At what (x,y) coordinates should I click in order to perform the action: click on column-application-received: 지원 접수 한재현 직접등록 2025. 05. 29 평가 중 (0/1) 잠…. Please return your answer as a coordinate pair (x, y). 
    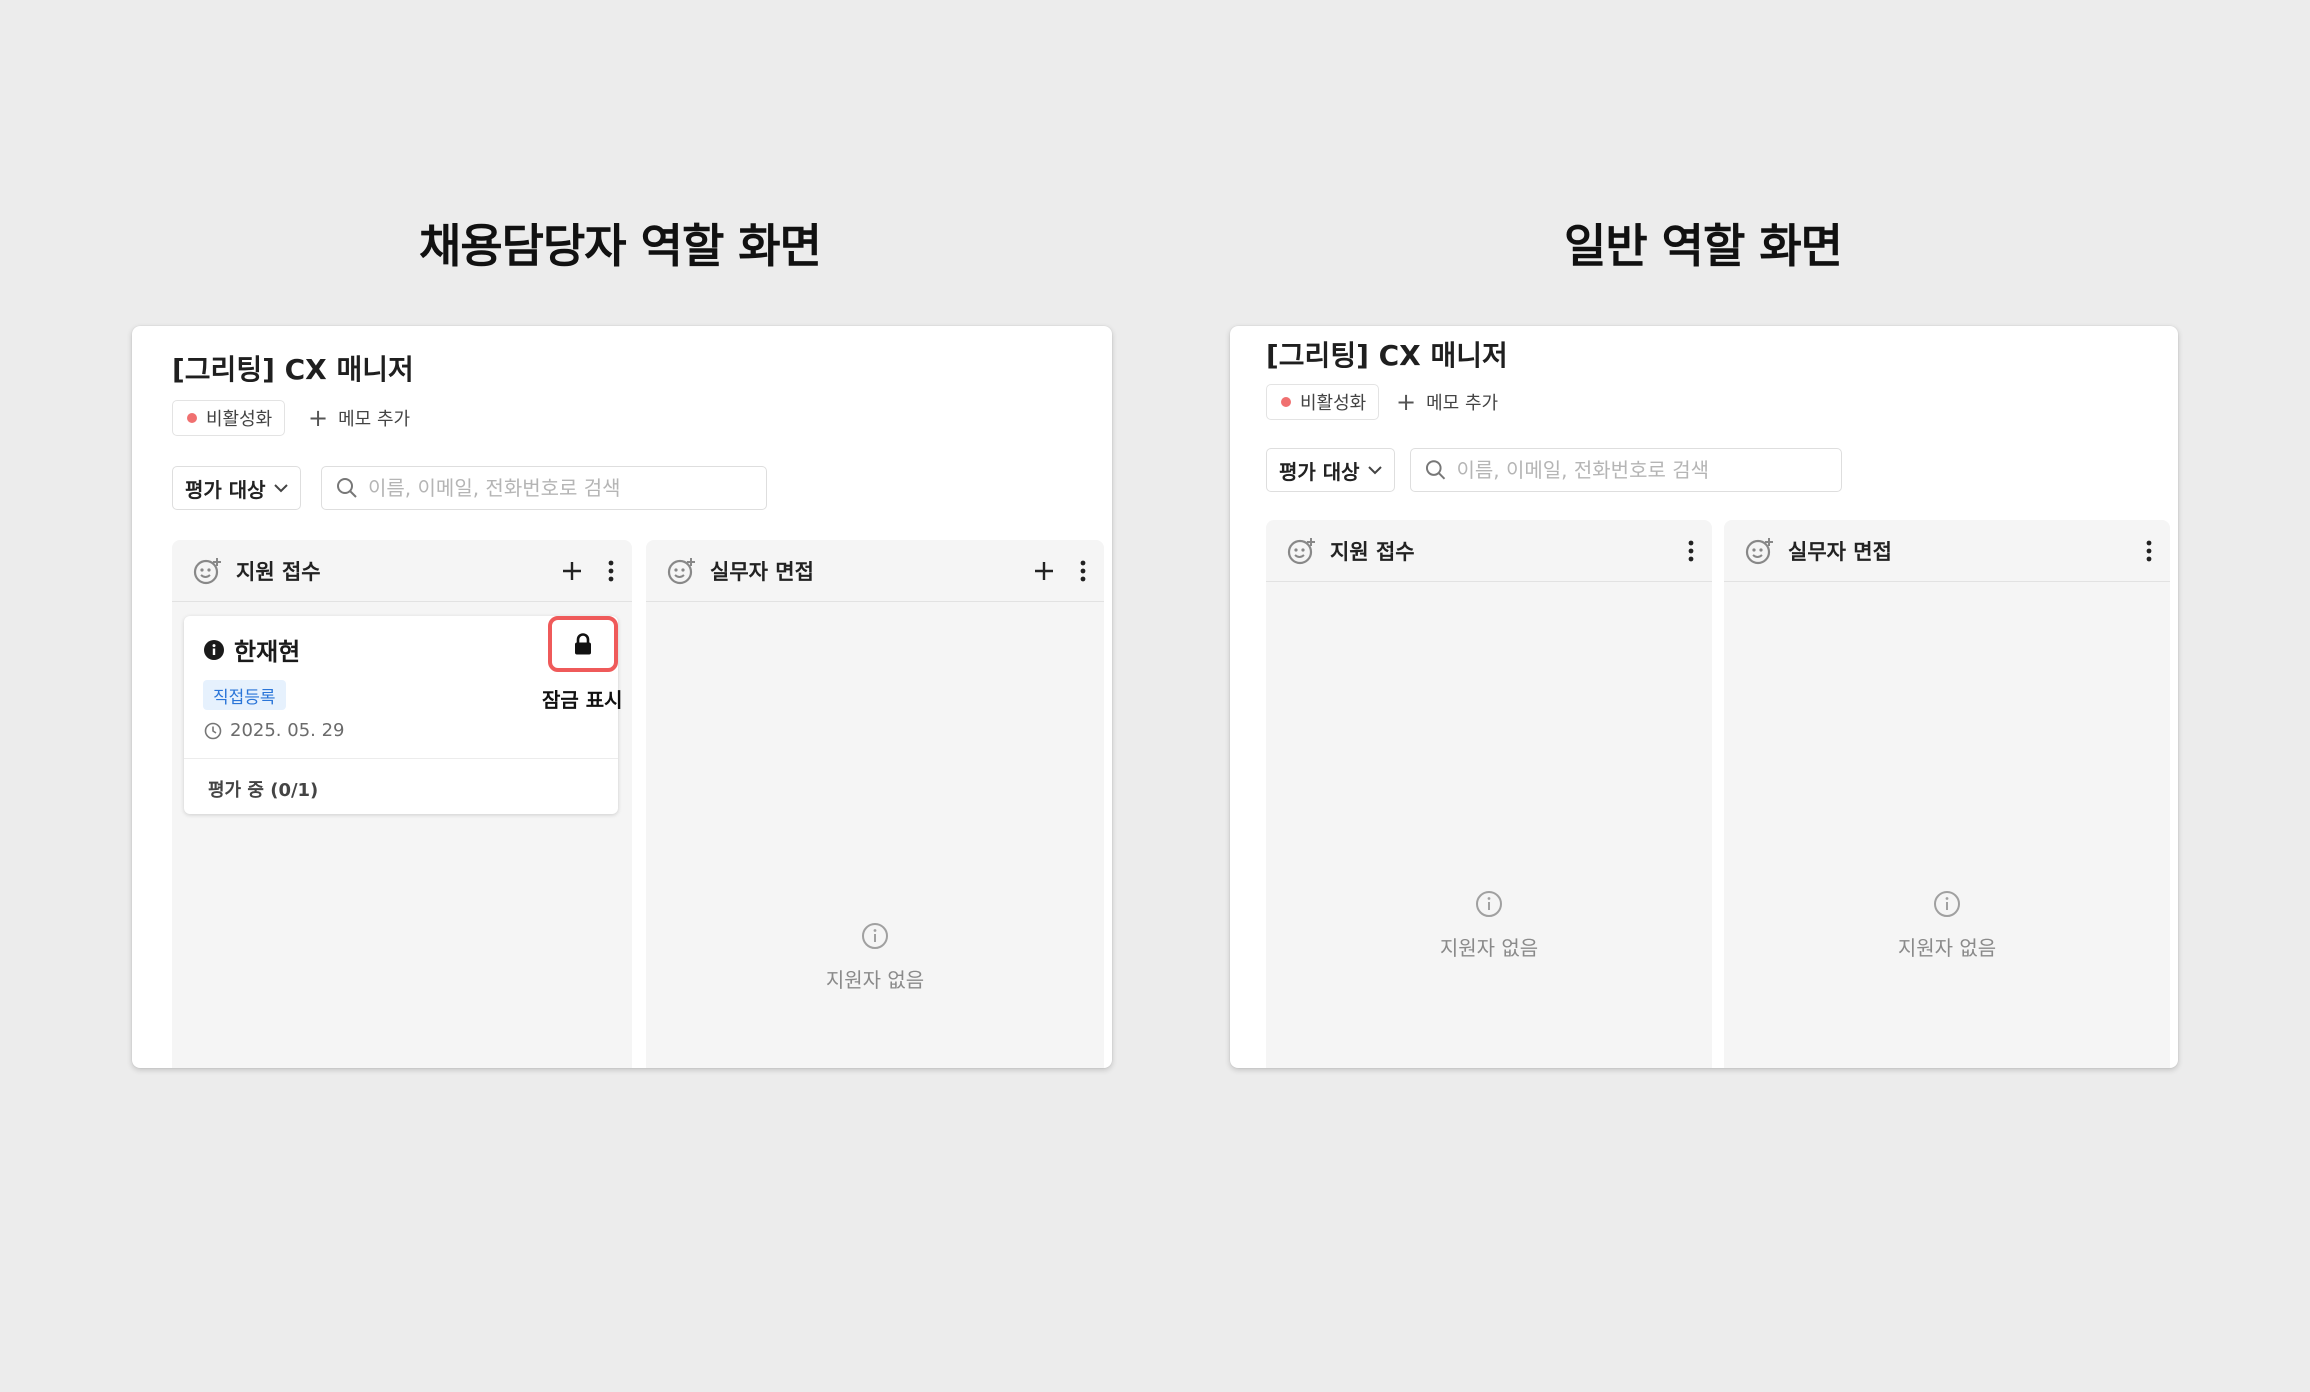
    Looking at the image, I should click on (402, 804).